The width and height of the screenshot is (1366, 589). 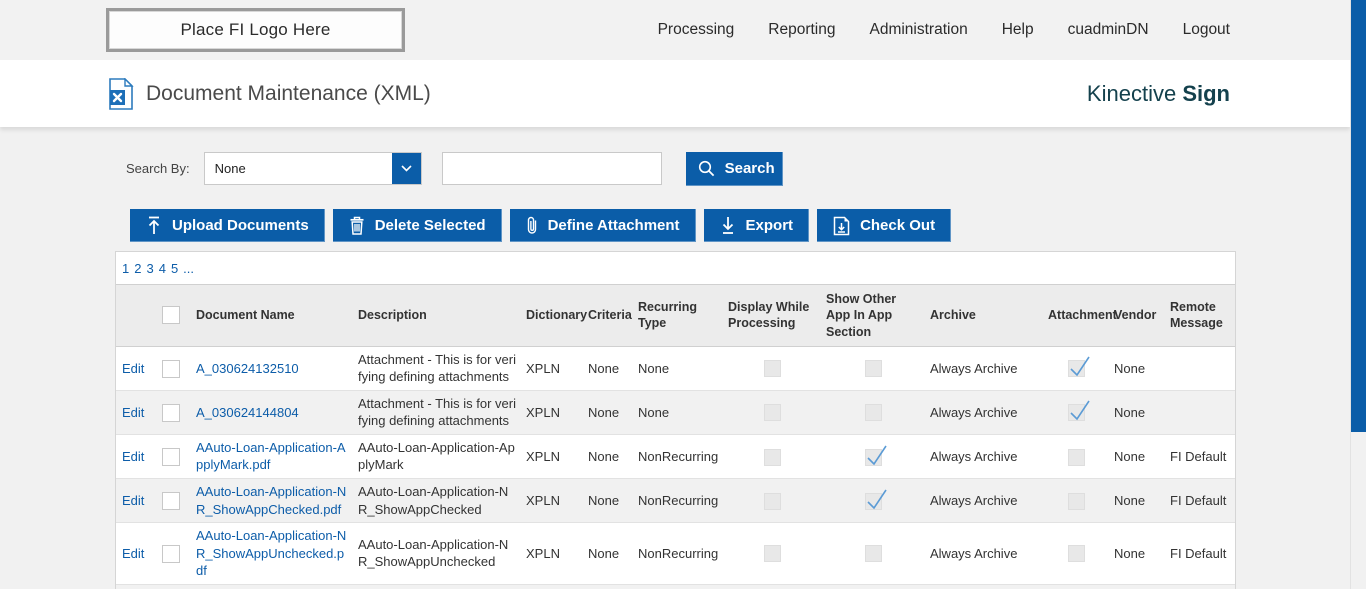 I want to click on check-out-button: Check Out, so click(x=884, y=225).